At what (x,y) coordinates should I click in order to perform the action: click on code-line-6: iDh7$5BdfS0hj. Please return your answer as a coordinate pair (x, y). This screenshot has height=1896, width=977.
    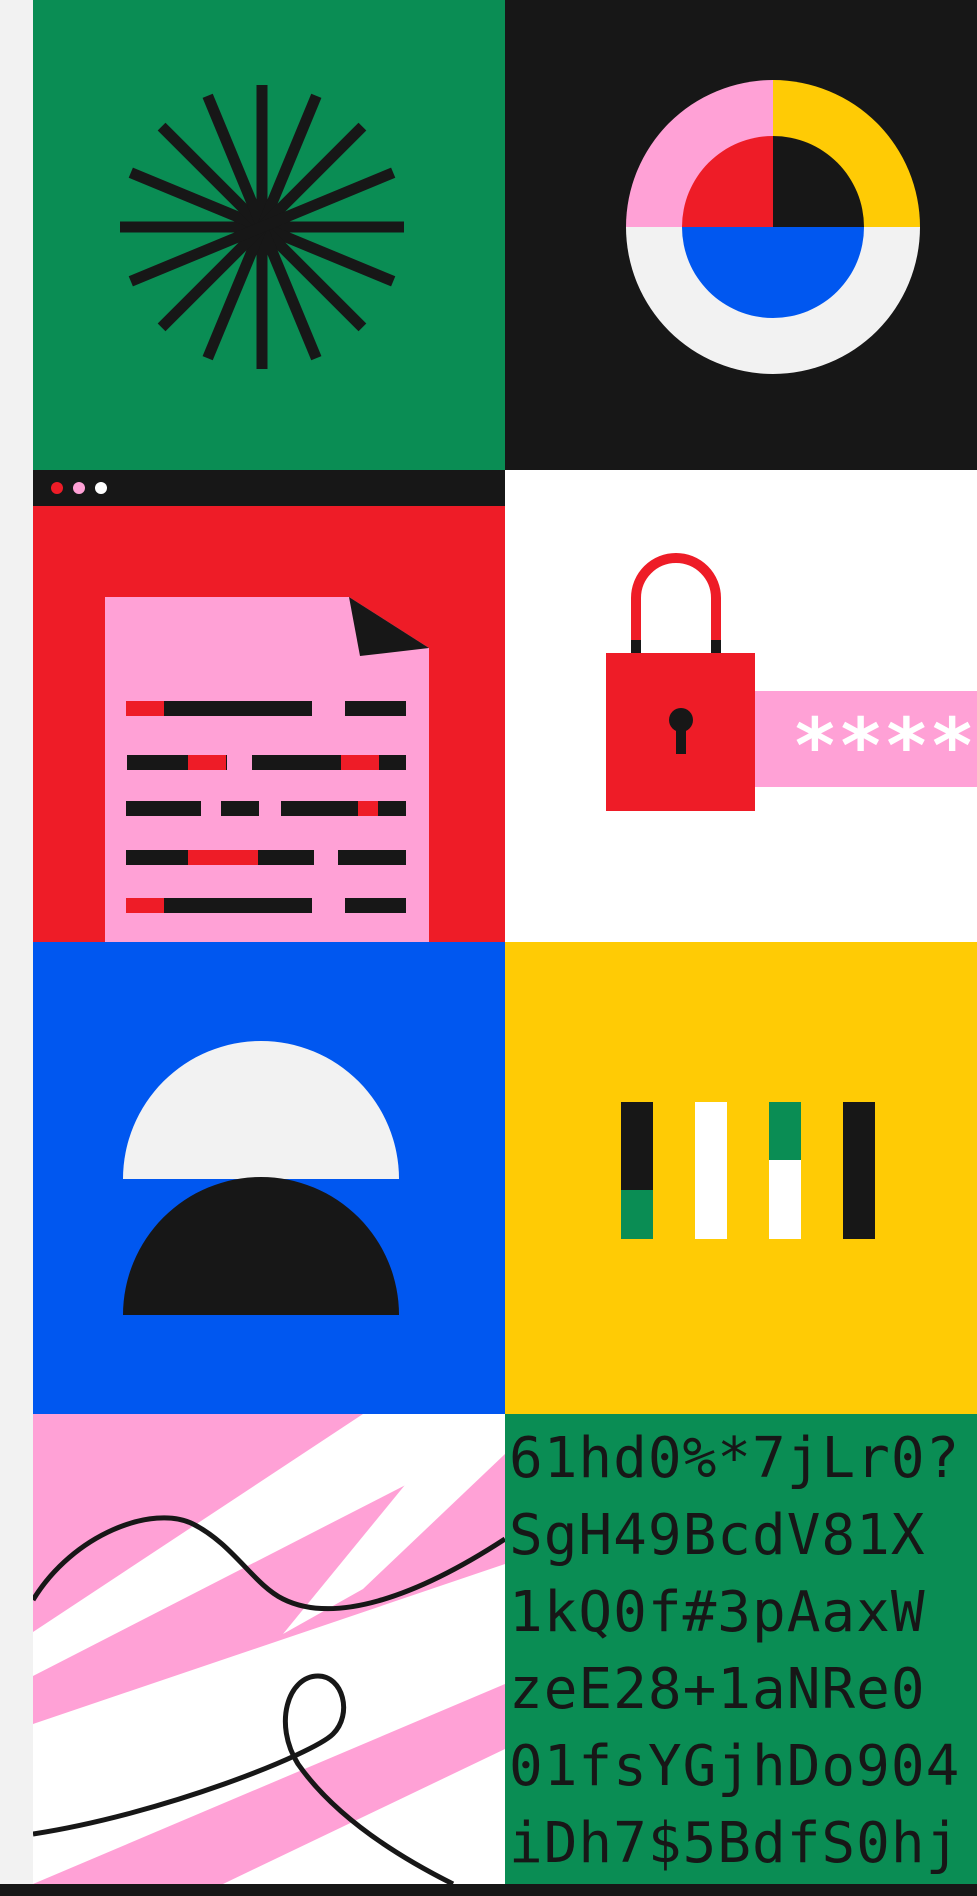
    Looking at the image, I should click on (735, 1843).